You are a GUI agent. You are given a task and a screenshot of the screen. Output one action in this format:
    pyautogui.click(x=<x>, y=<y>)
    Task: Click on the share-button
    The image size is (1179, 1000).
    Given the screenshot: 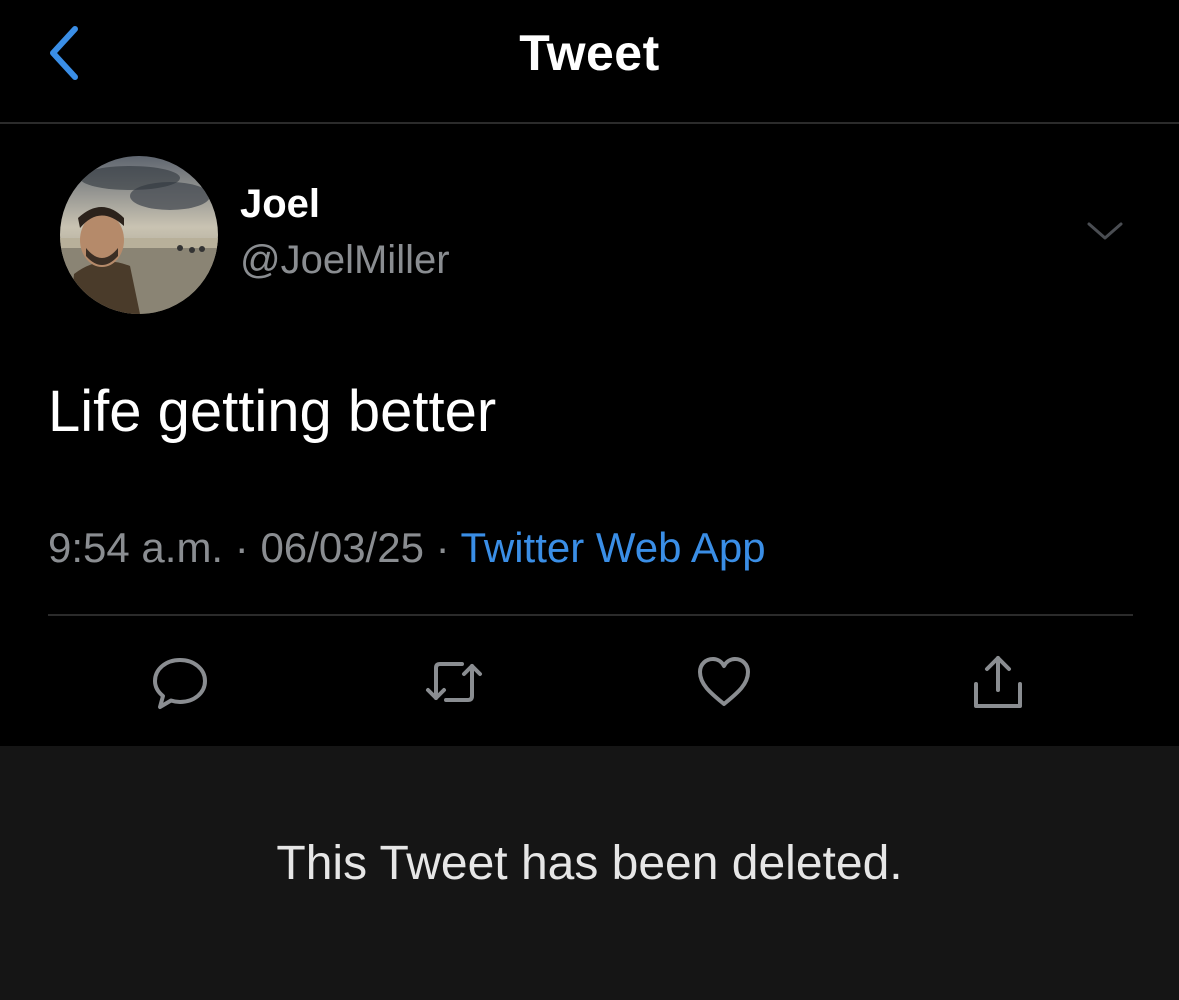 What is the action you would take?
    pyautogui.click(x=998, y=684)
    